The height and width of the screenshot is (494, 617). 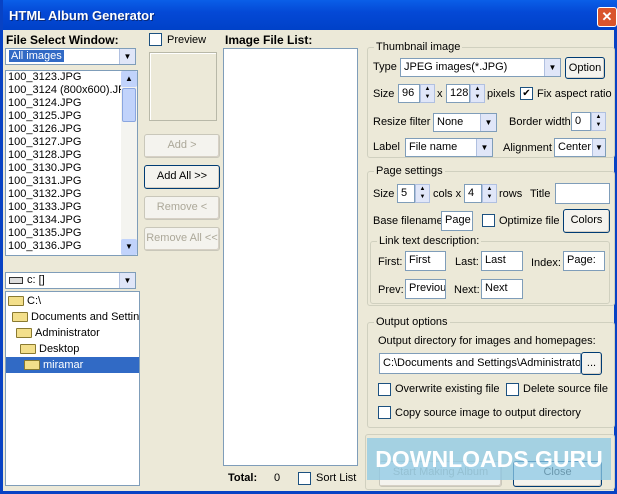 I want to click on next-input: Next, so click(x=502, y=289).